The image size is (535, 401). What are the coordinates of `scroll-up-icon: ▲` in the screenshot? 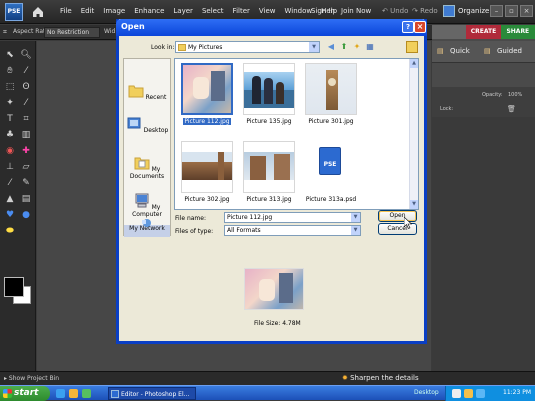 It's located at (414, 63).